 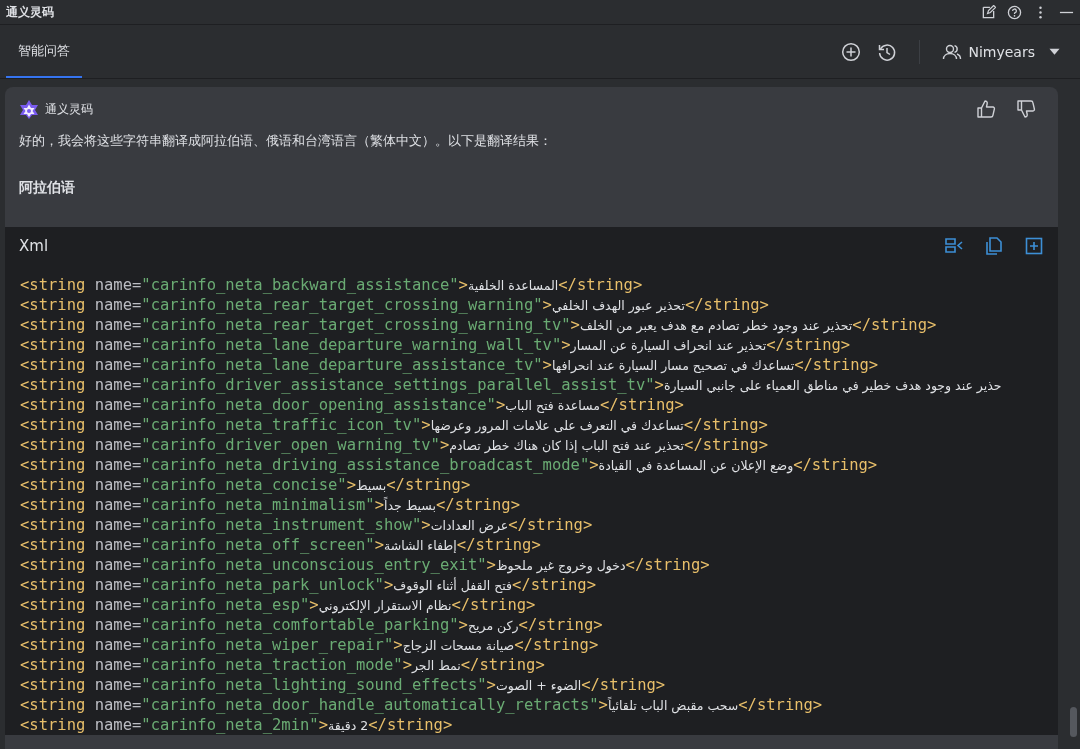 I want to click on thumbs-up-icon, so click(x=986, y=109).